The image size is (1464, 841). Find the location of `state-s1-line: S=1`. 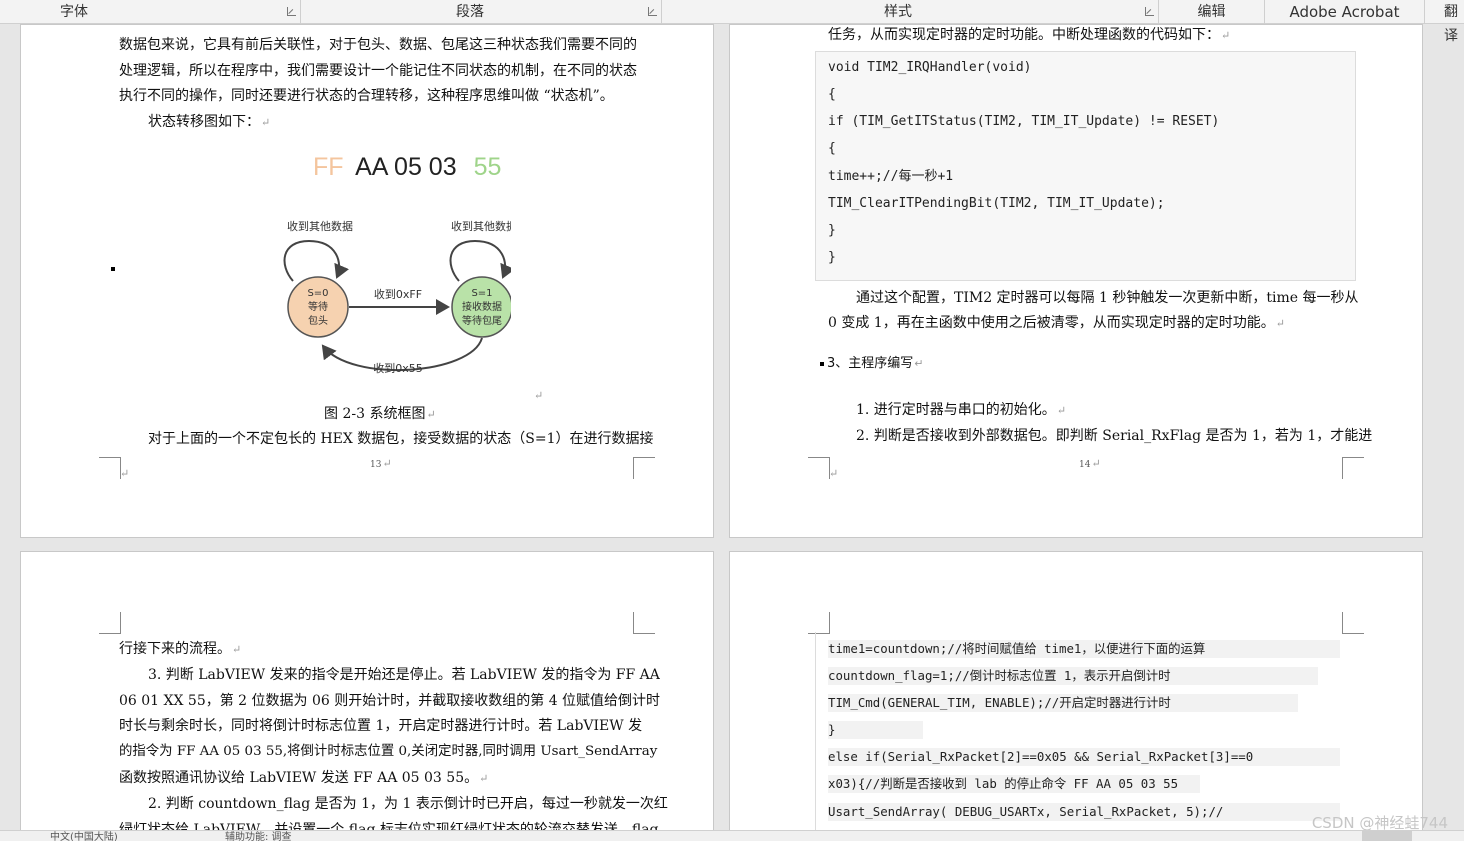

state-s1-line: S=1 is located at coordinates (481, 293).